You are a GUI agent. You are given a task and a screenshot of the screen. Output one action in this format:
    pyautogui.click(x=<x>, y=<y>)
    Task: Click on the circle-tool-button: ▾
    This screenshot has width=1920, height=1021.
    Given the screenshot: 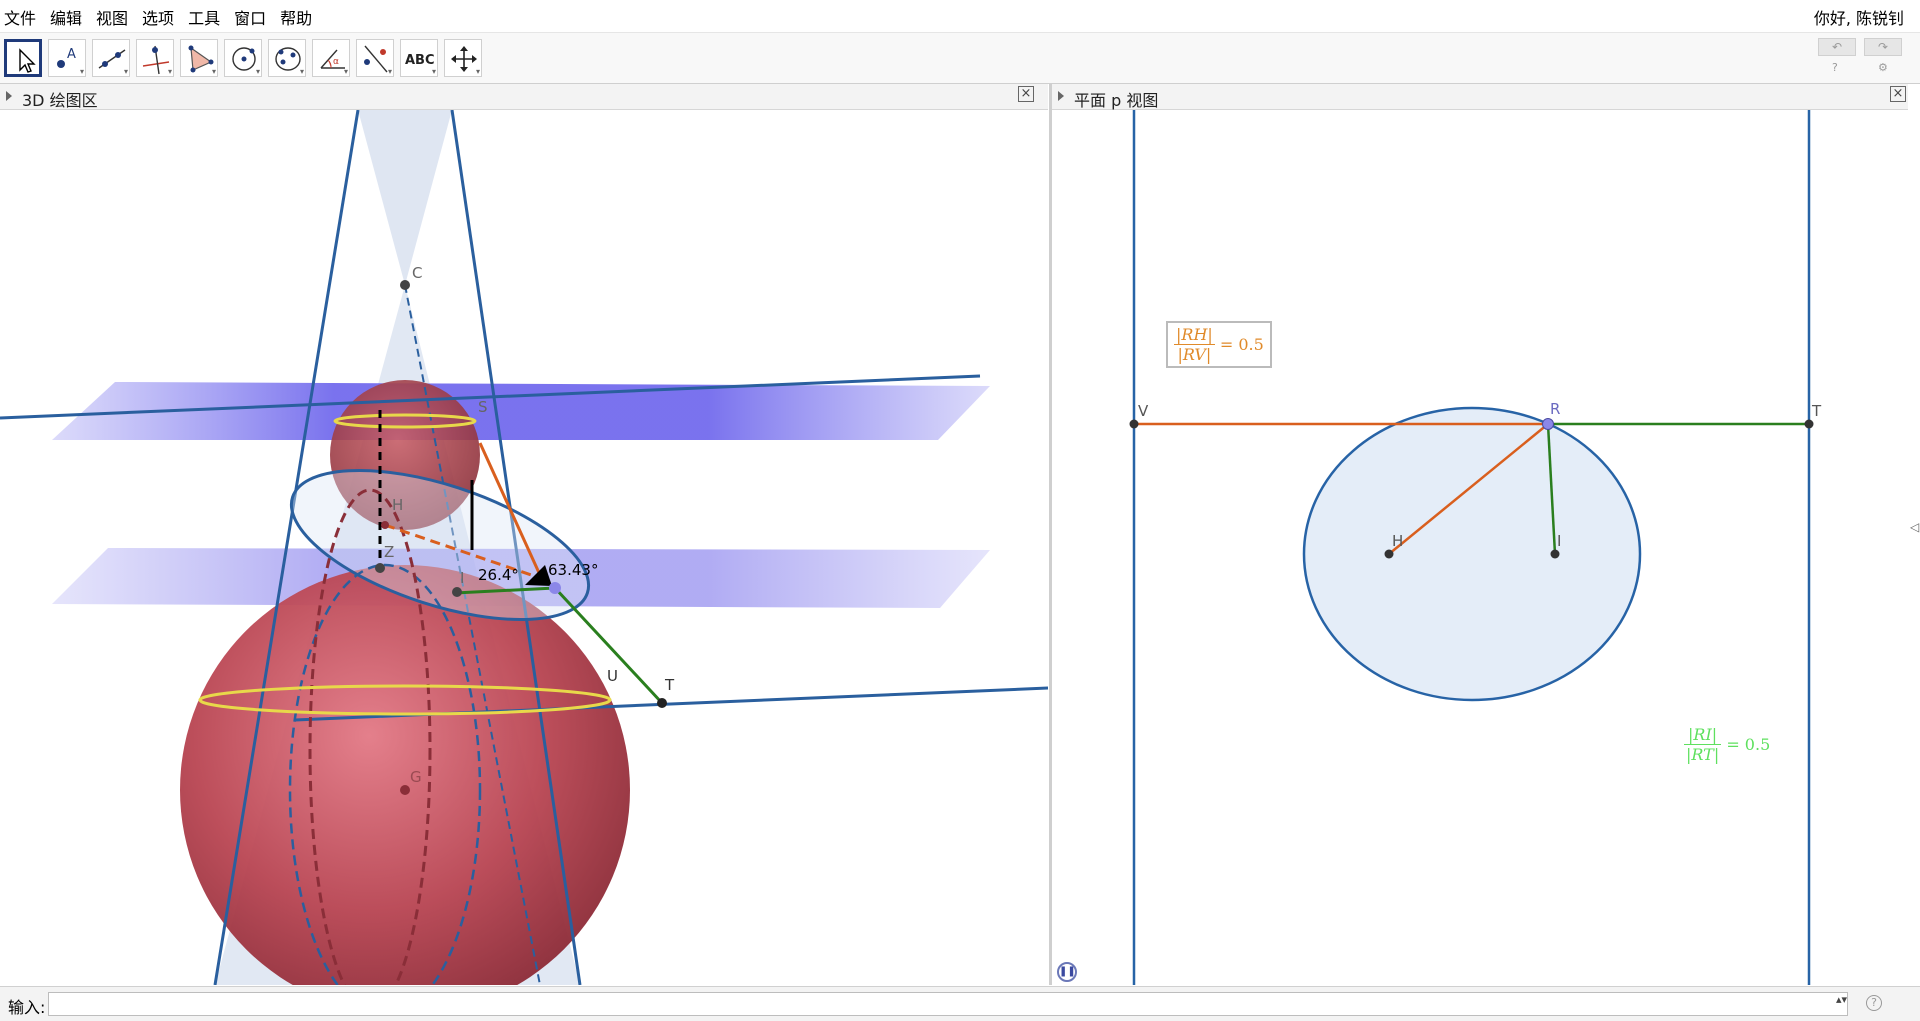 What is the action you would take?
    pyautogui.click(x=243, y=58)
    